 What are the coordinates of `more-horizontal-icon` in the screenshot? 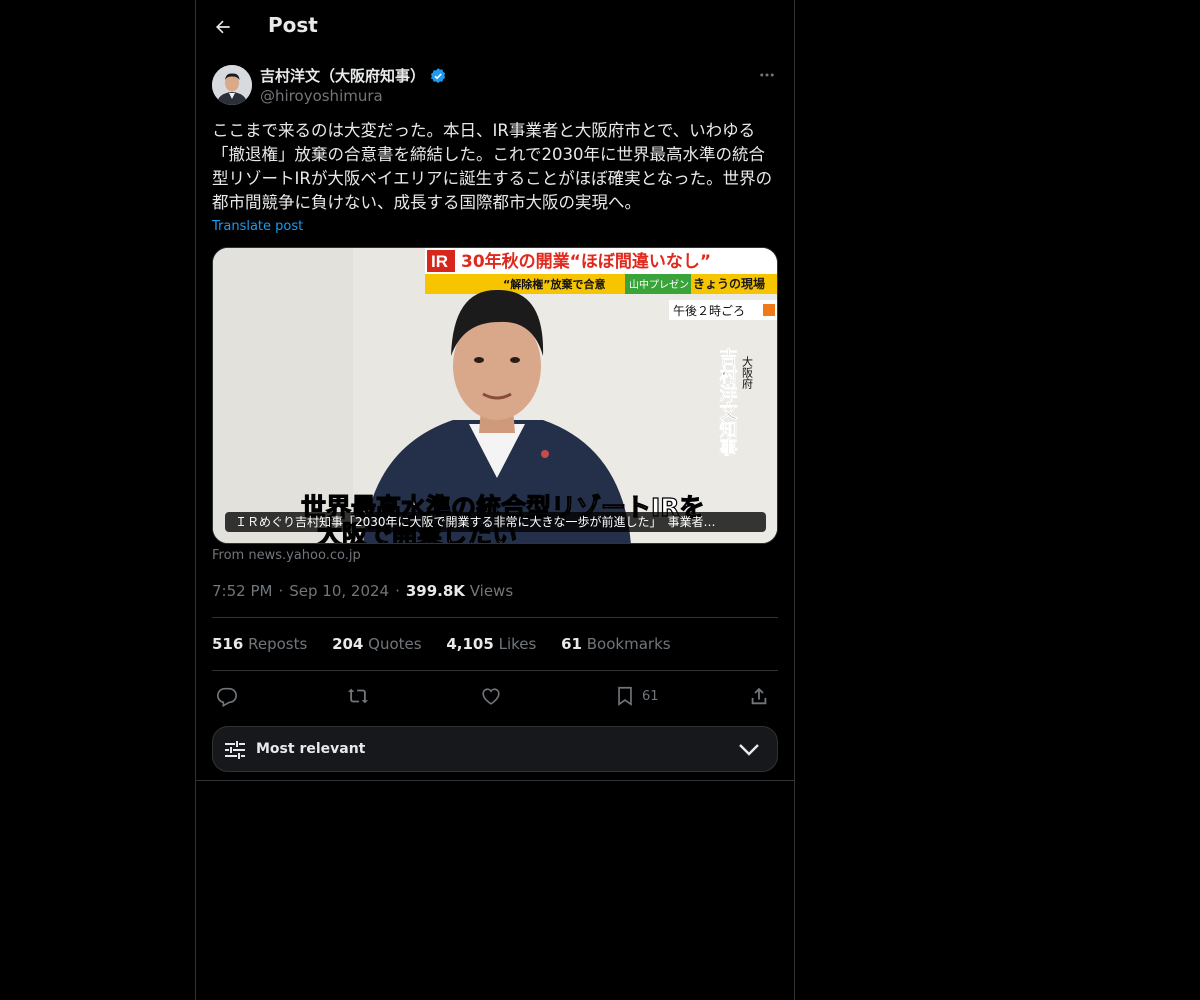 It's located at (767, 75).